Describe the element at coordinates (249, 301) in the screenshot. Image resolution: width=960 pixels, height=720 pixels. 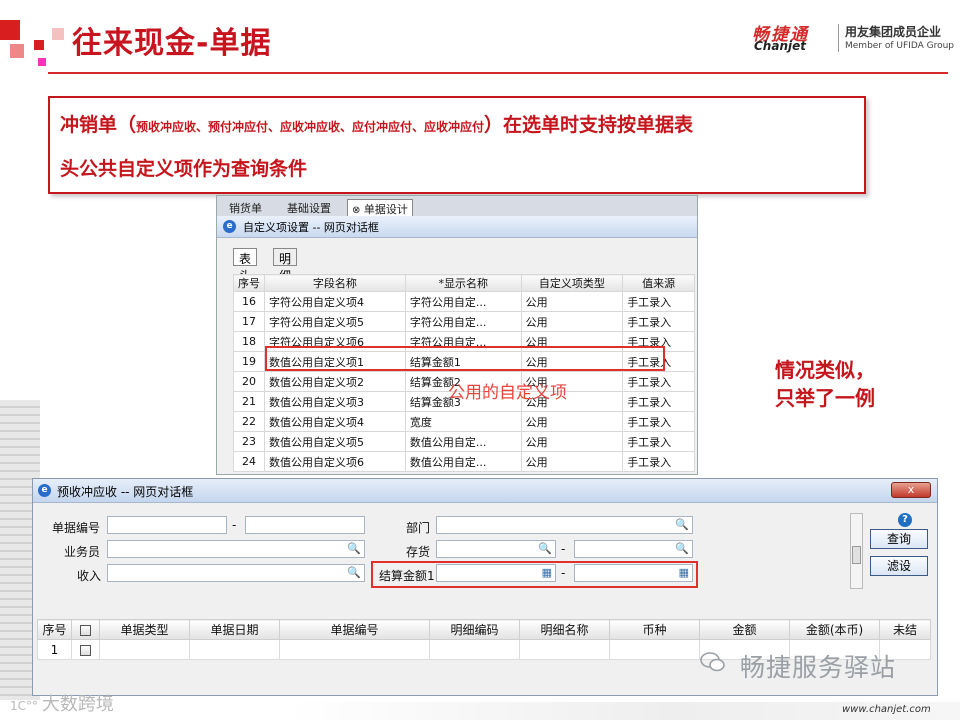
I see `cell-index: 16` at that location.